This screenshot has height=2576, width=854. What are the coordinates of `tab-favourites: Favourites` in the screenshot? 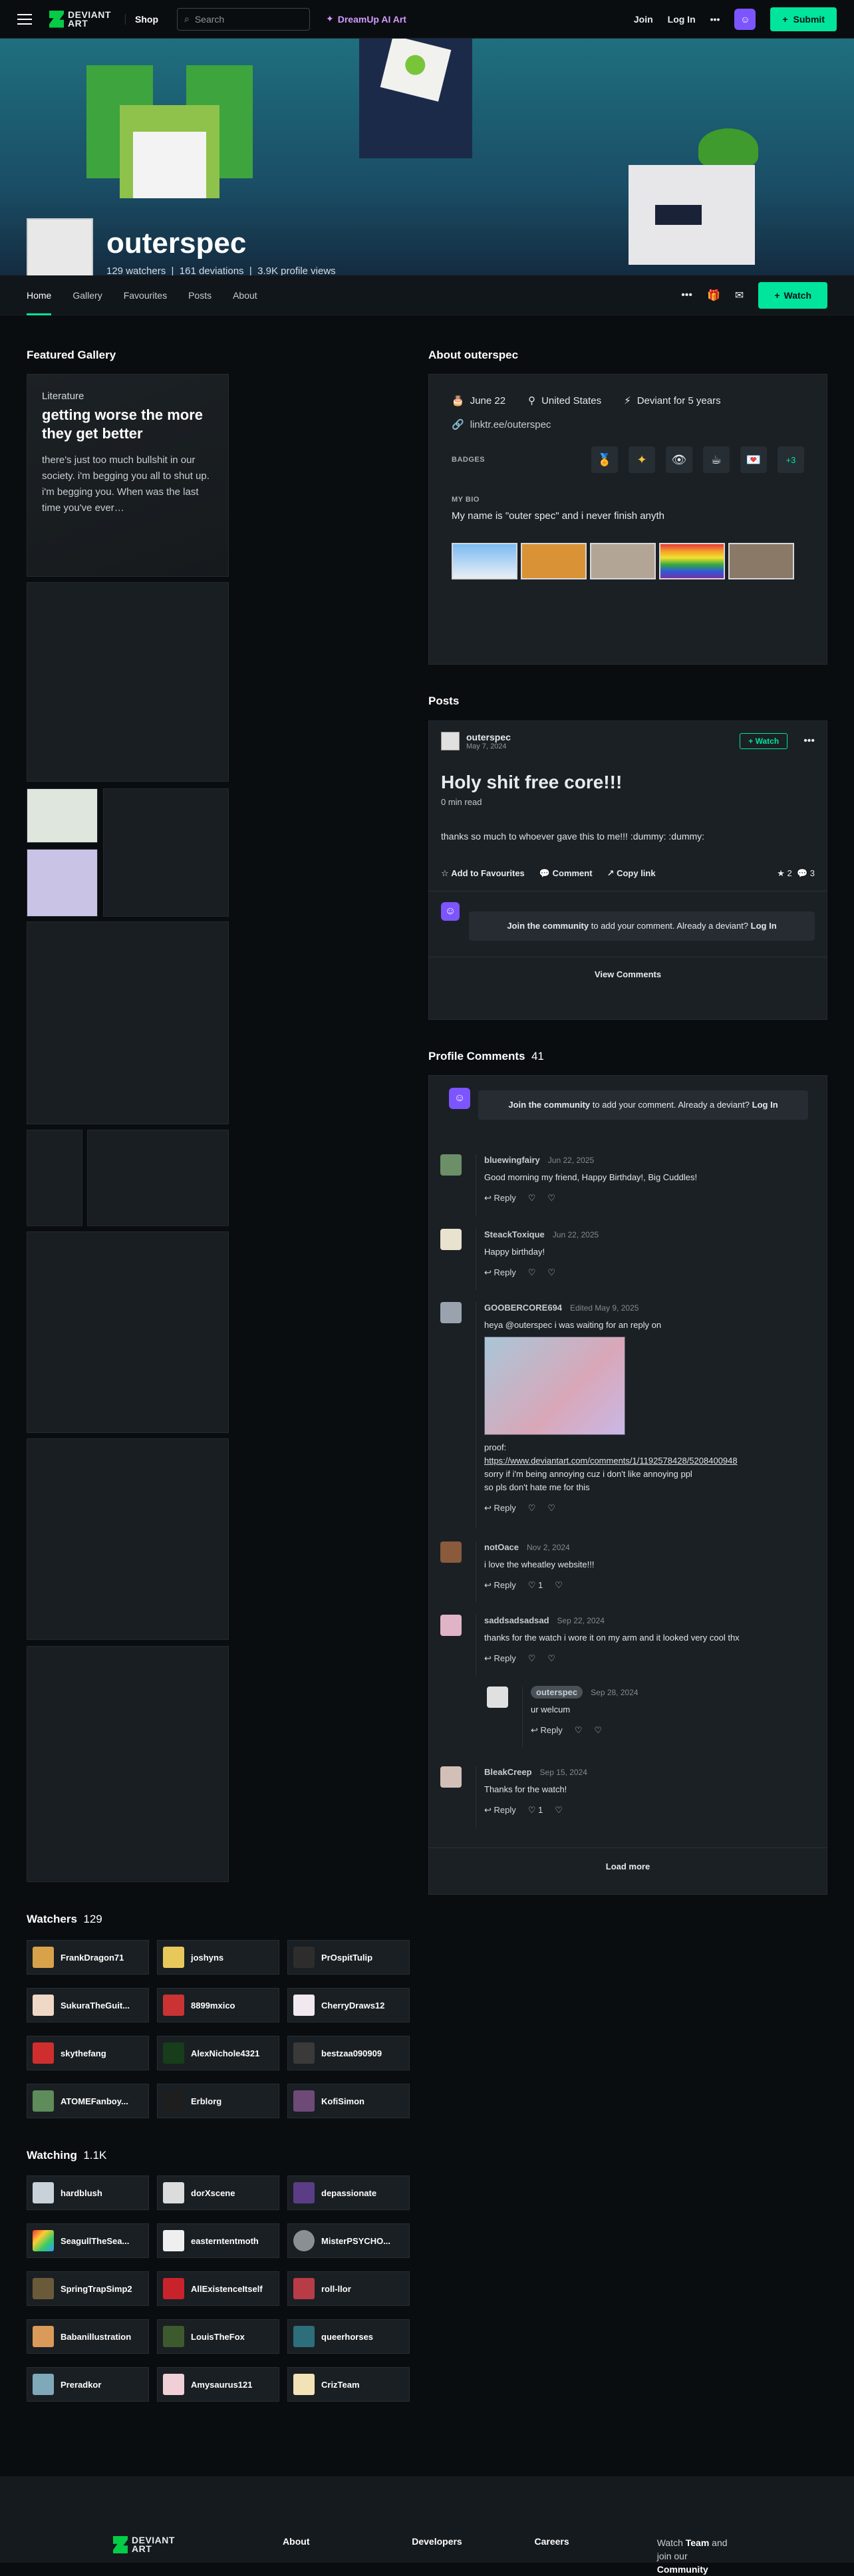 It's located at (145, 295).